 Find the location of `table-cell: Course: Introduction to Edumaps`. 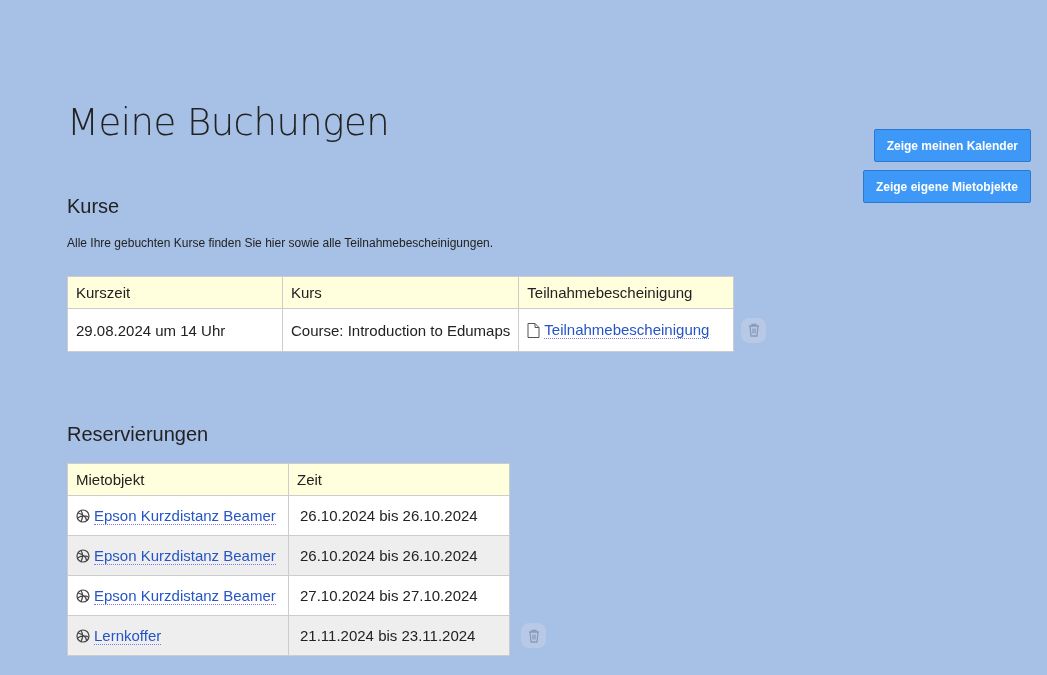

table-cell: Course: Introduction to Edumaps is located at coordinates (400, 330).